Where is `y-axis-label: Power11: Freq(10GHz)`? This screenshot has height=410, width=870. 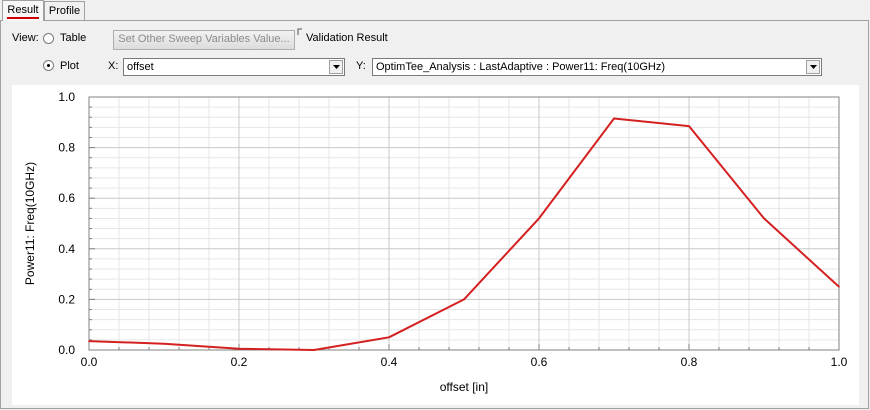
y-axis-label: Power11: Freq(10GHz) is located at coordinates (30, 223).